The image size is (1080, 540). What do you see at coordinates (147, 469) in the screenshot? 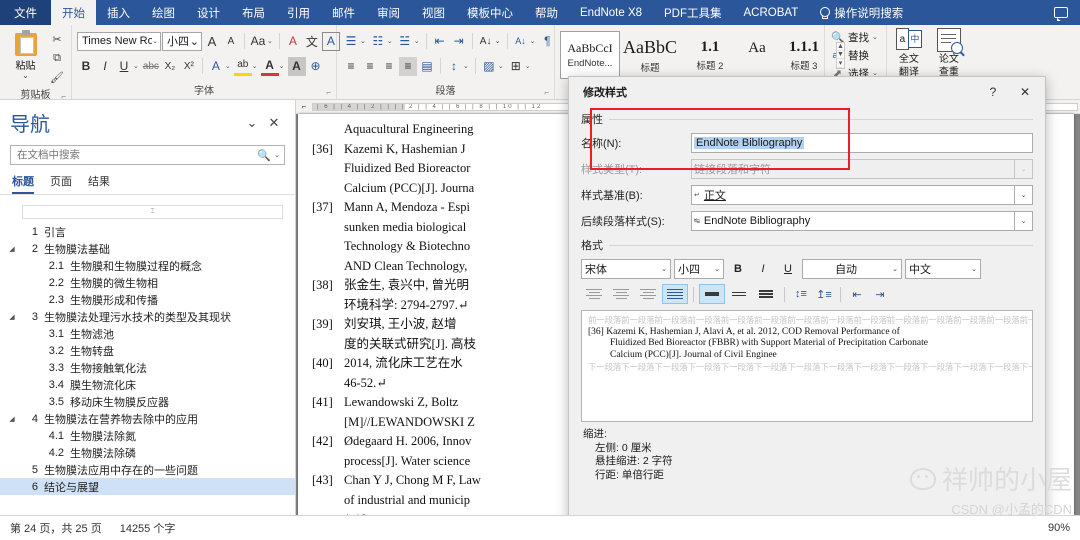
I see `nav-heading-5: 5 生物膜法应用中存在的一些问题` at bounding box center [147, 469].